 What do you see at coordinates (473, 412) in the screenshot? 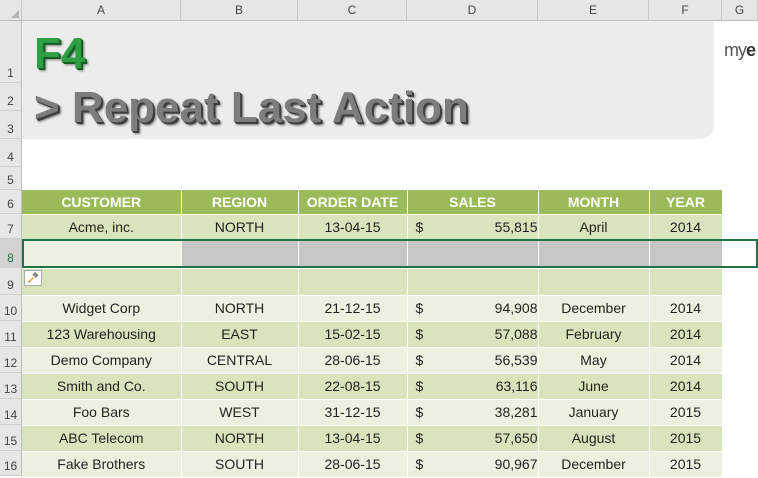
I see `cell-sales: $38,281` at bounding box center [473, 412].